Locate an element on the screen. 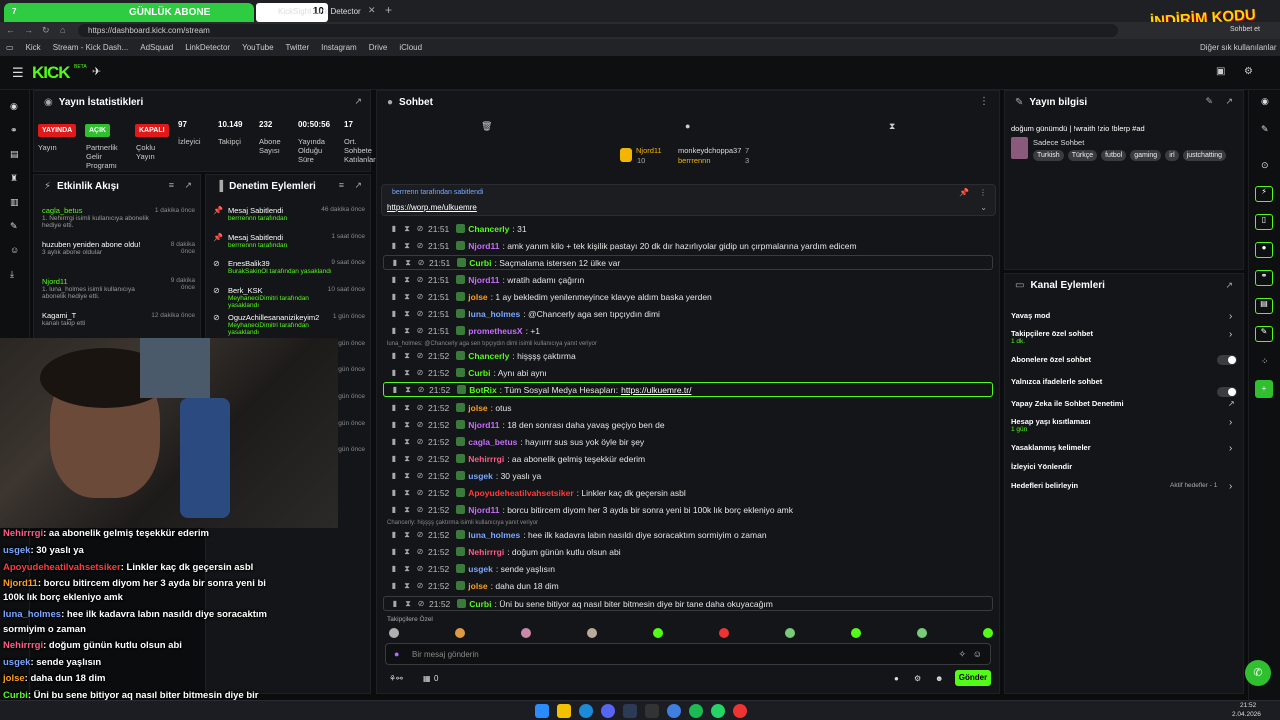  message-link: https://ulkuemre.tr/ is located at coordinates (656, 390).